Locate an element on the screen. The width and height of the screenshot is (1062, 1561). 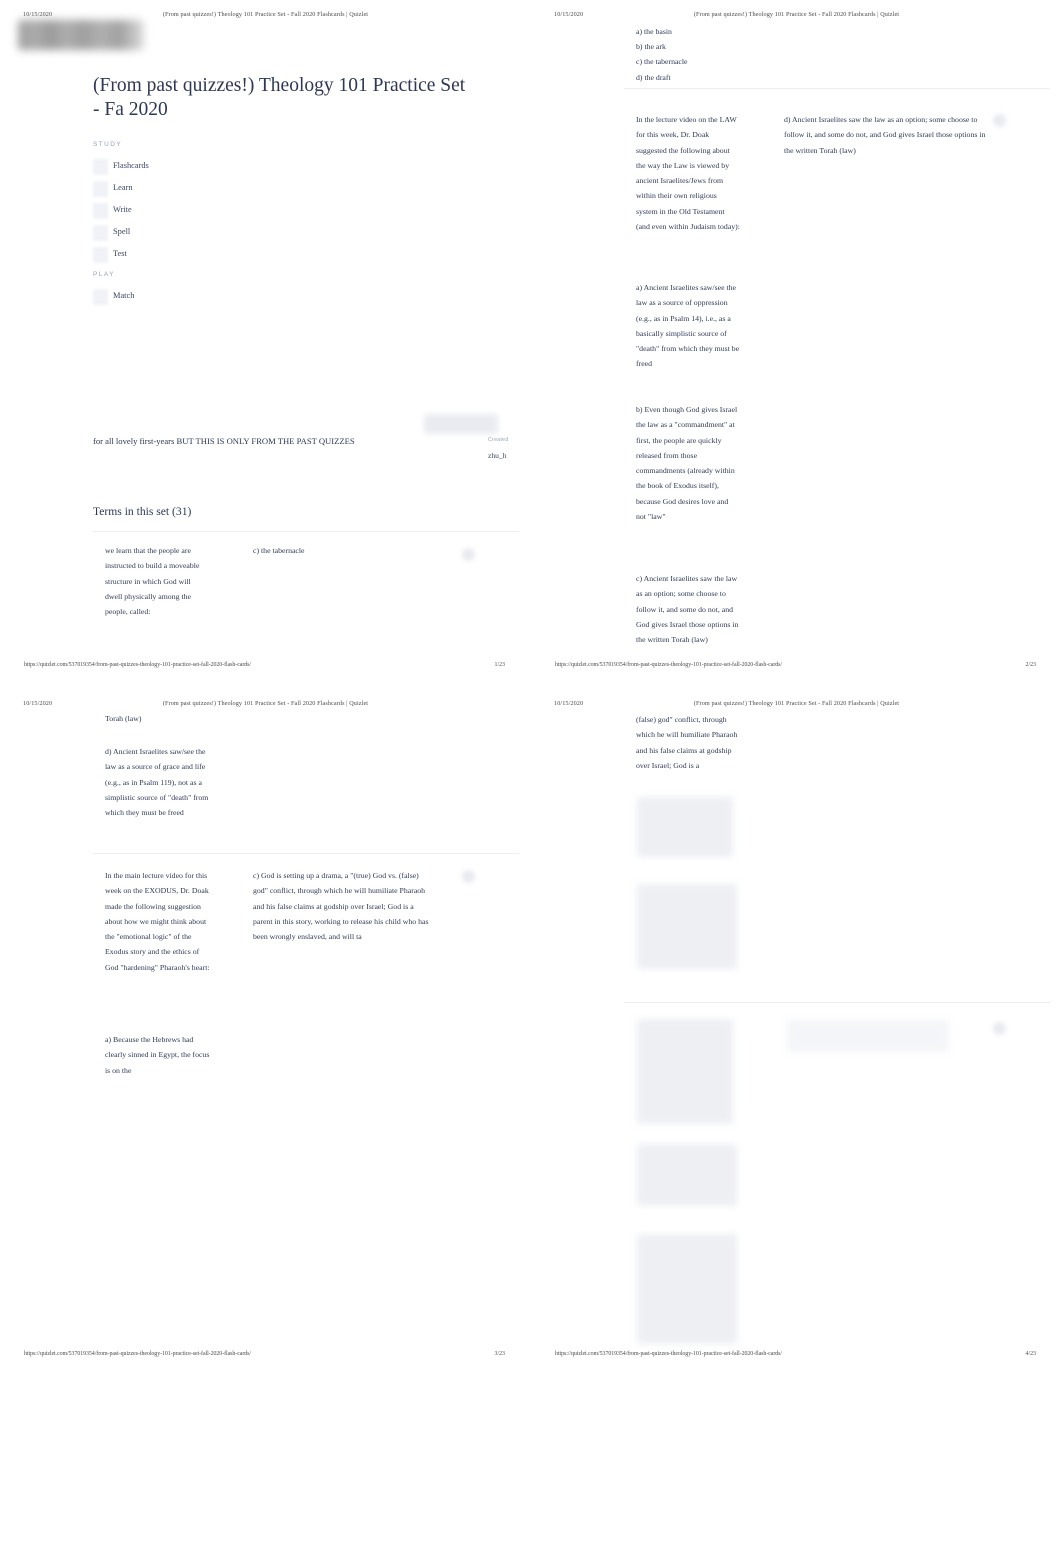
learn-icon is located at coordinates (100, 189).